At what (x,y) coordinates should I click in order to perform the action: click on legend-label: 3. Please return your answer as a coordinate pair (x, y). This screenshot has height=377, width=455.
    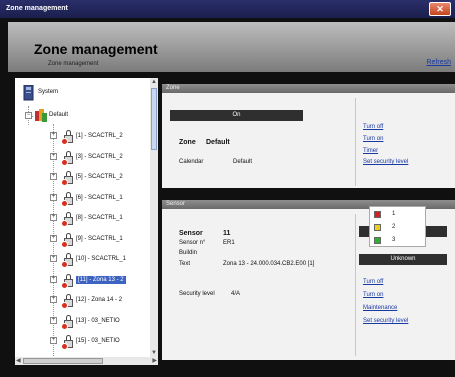
    Looking at the image, I should click on (394, 240).